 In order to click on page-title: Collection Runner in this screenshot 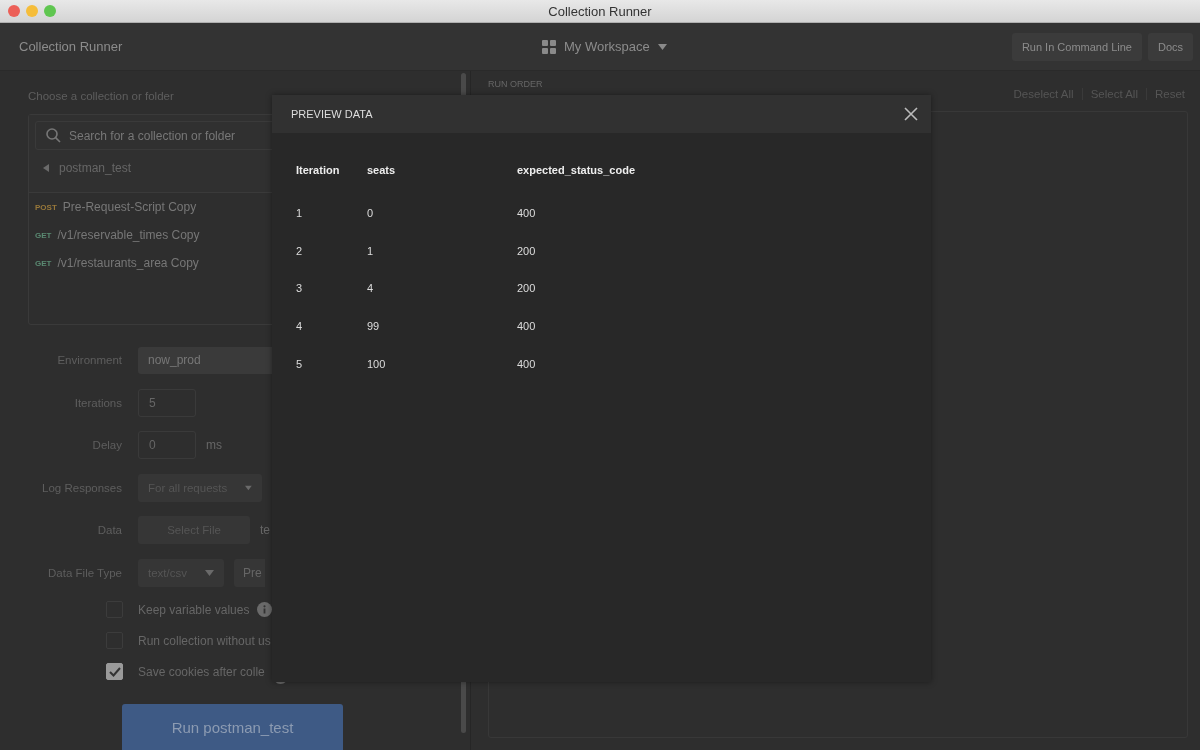, I will do `click(71, 46)`.